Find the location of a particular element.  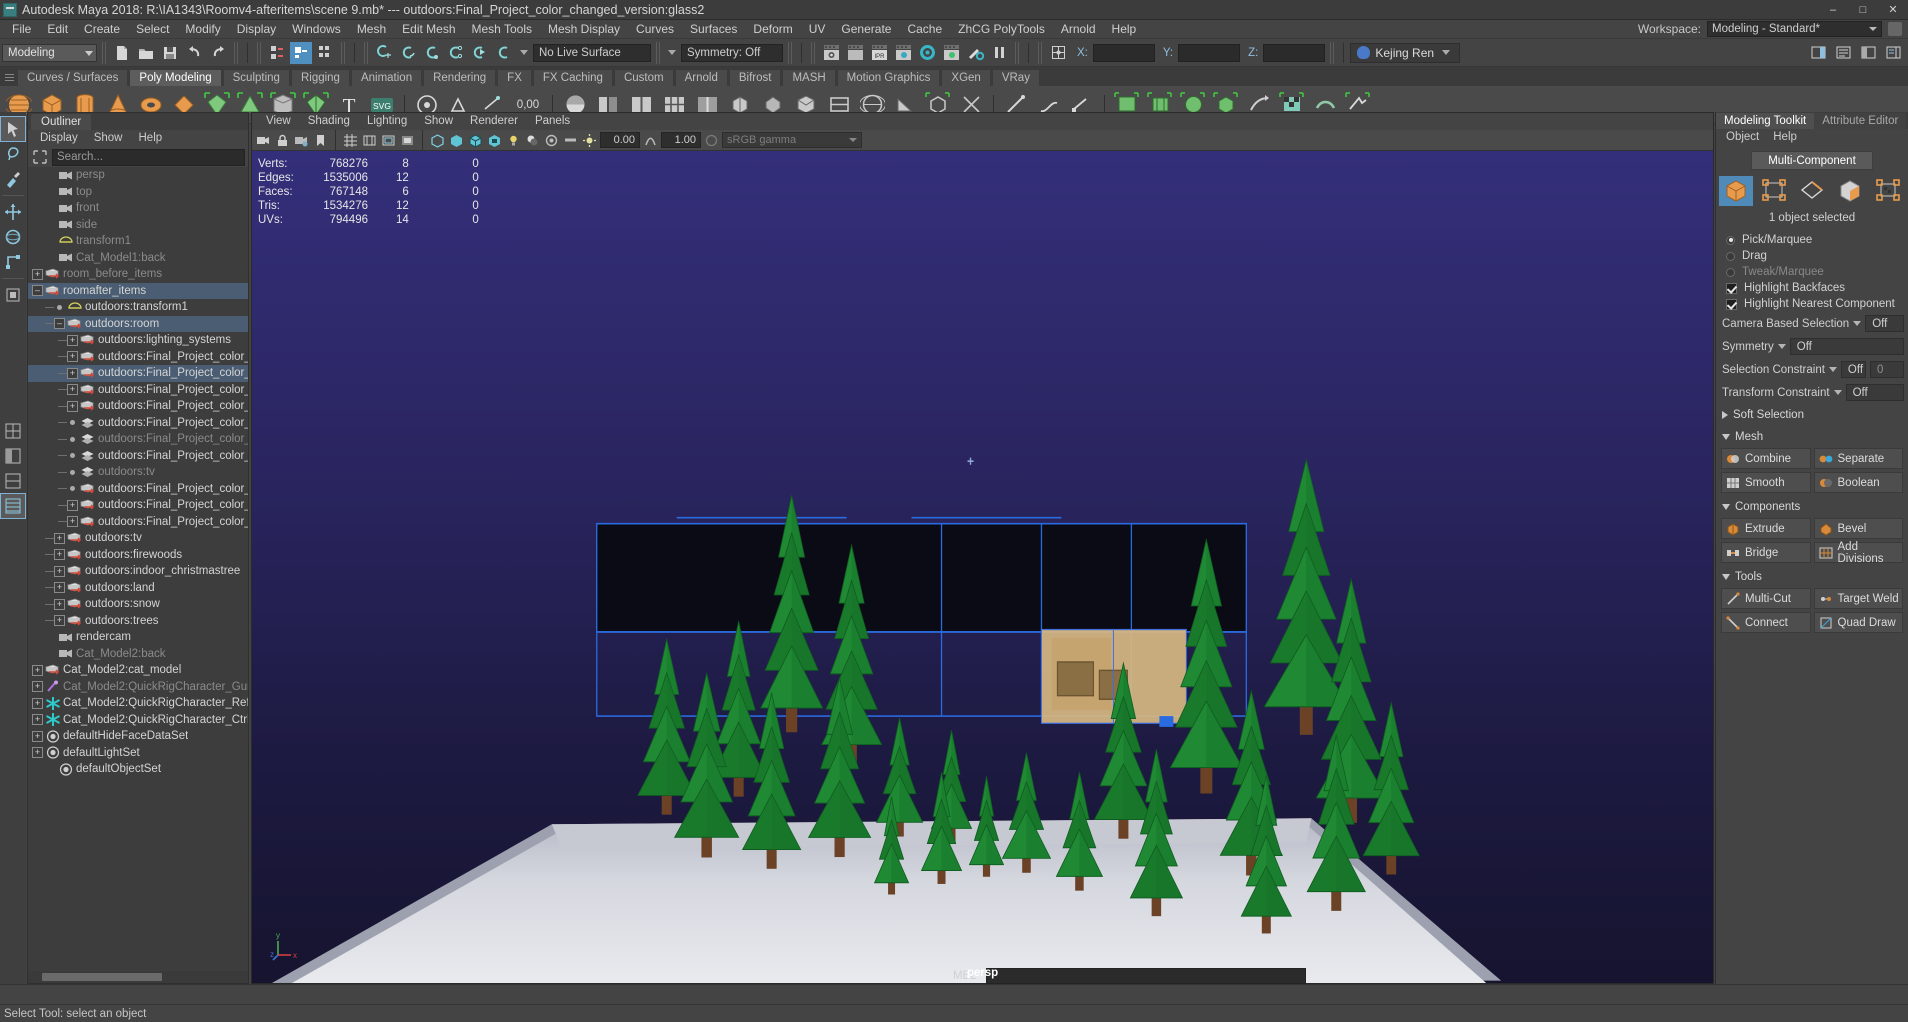

shelf-tab-xgen: XGen is located at coordinates (966, 77).